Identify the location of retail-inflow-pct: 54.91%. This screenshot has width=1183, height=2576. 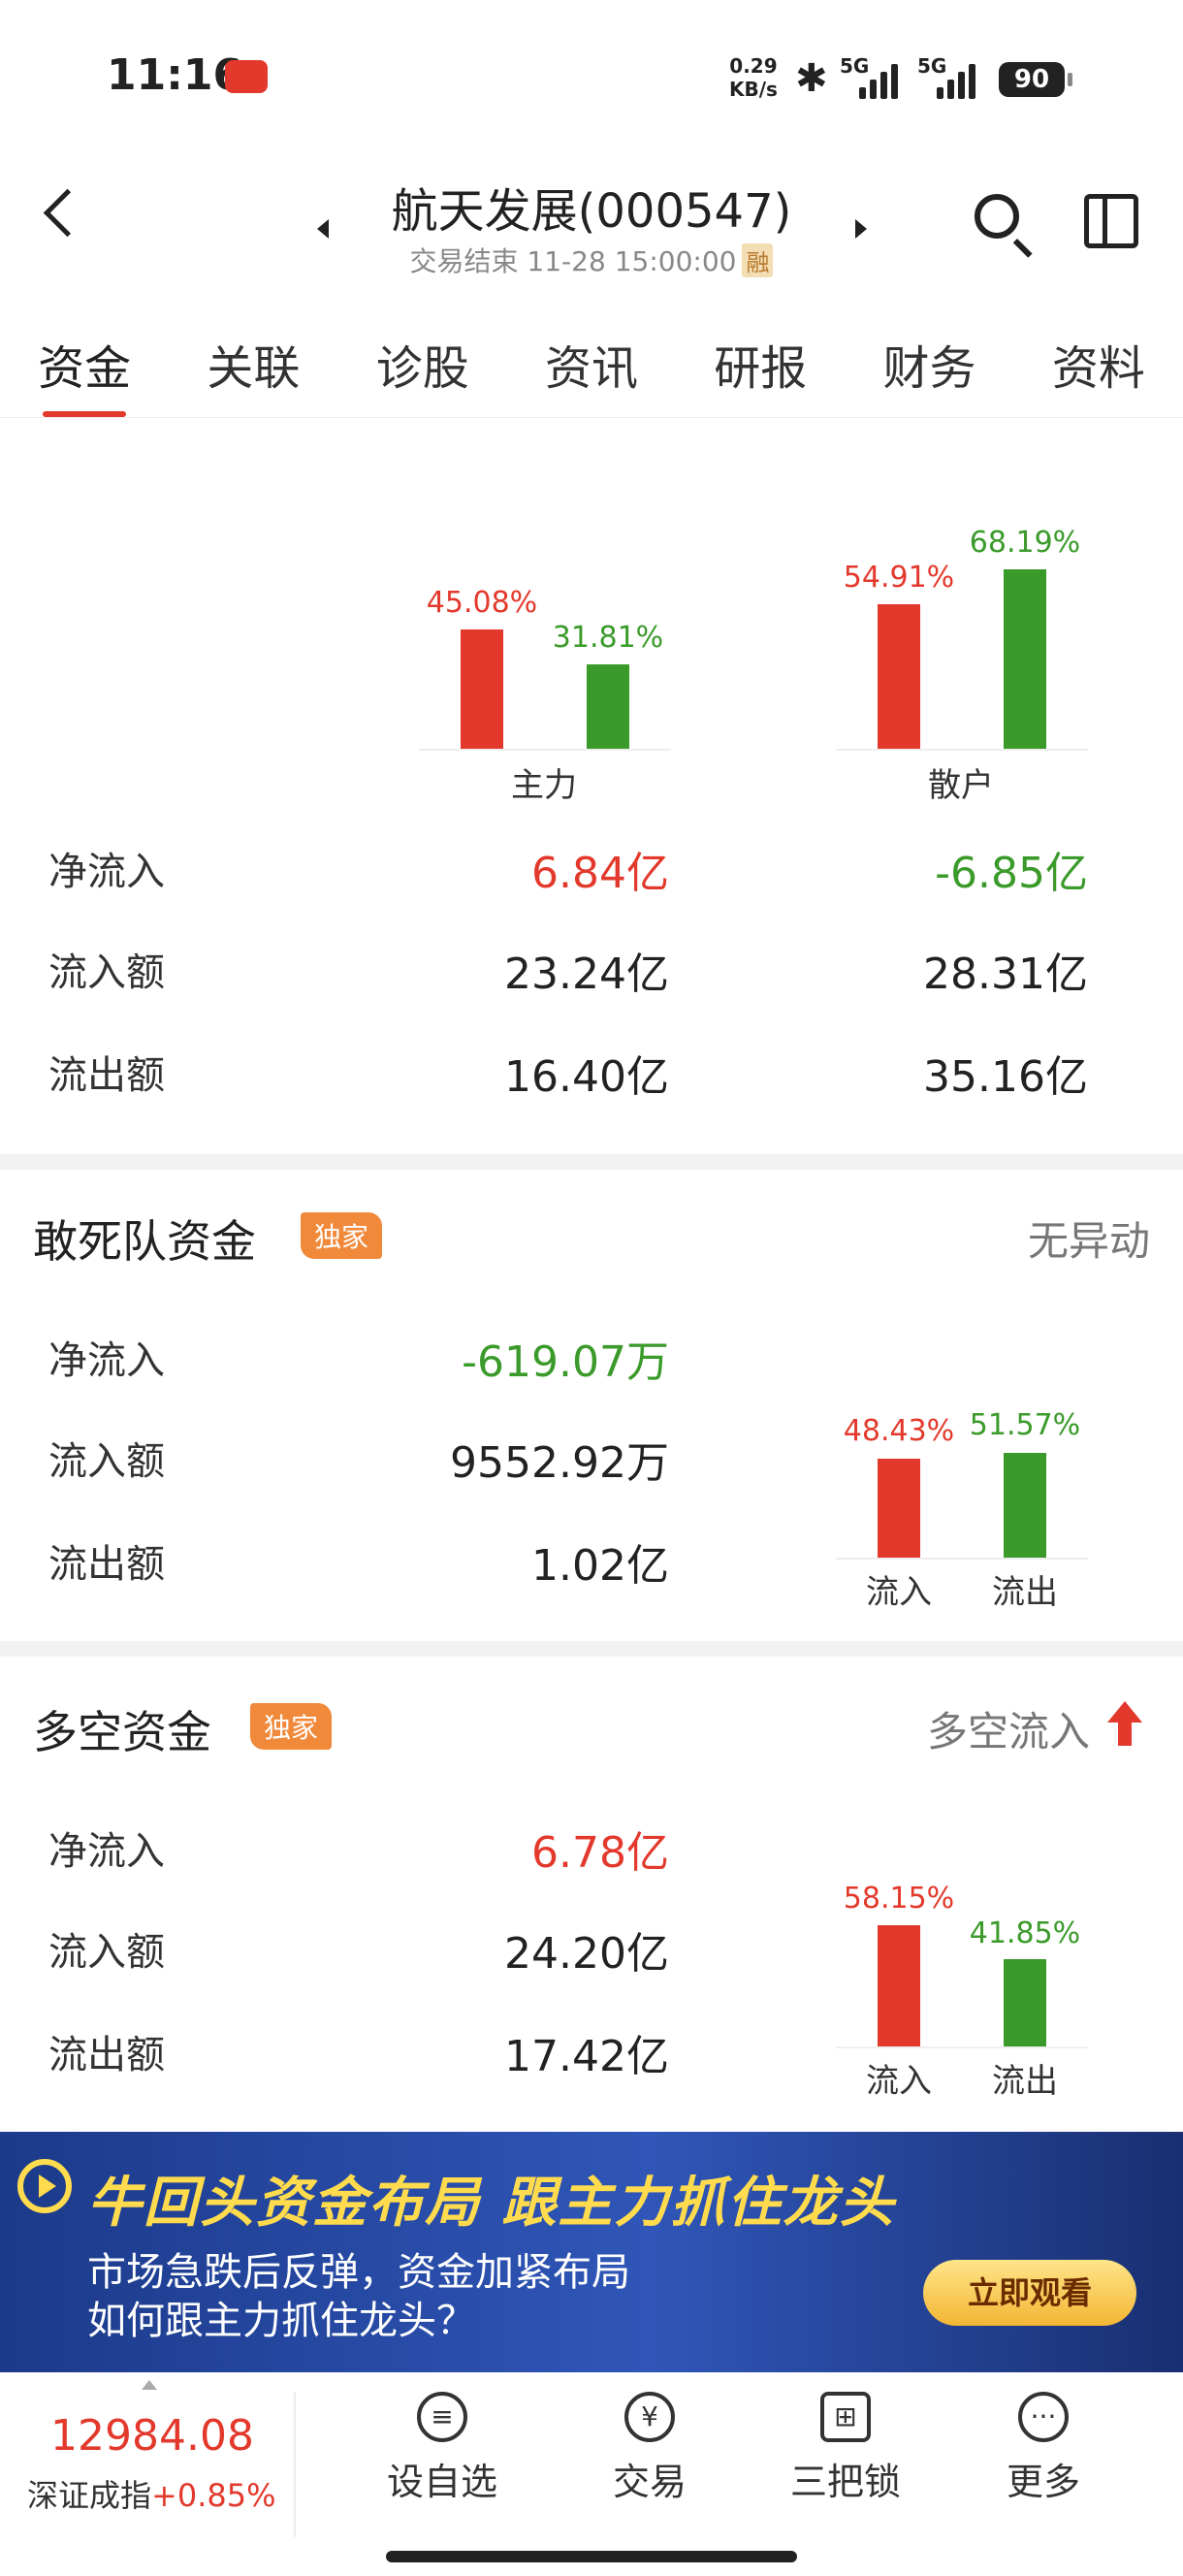
(899, 578).